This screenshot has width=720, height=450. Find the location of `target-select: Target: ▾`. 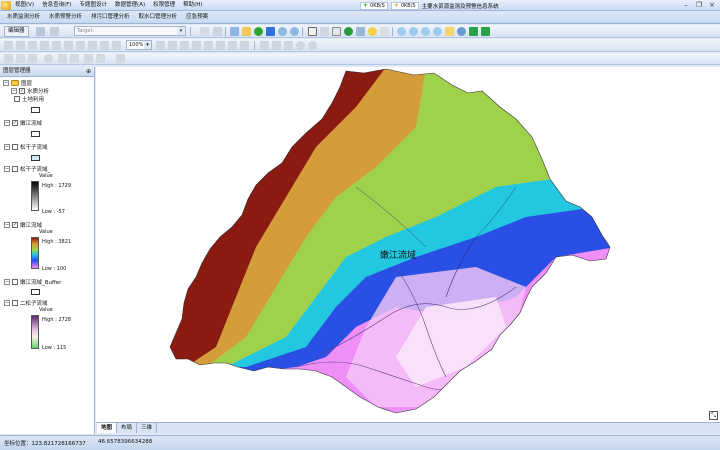

target-select: Target: ▾ is located at coordinates (130, 31).